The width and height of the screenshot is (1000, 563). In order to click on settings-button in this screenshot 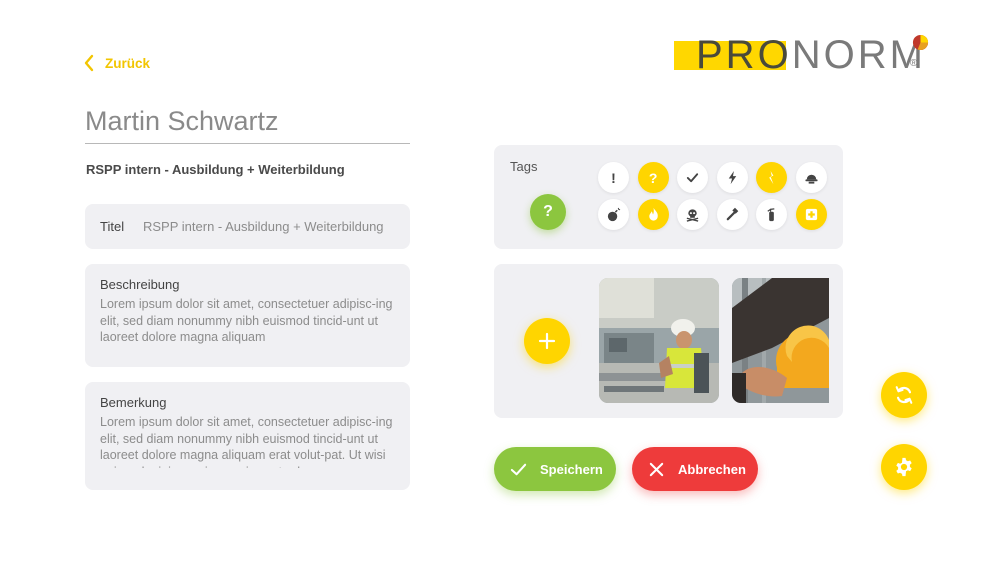, I will do `click(904, 467)`.